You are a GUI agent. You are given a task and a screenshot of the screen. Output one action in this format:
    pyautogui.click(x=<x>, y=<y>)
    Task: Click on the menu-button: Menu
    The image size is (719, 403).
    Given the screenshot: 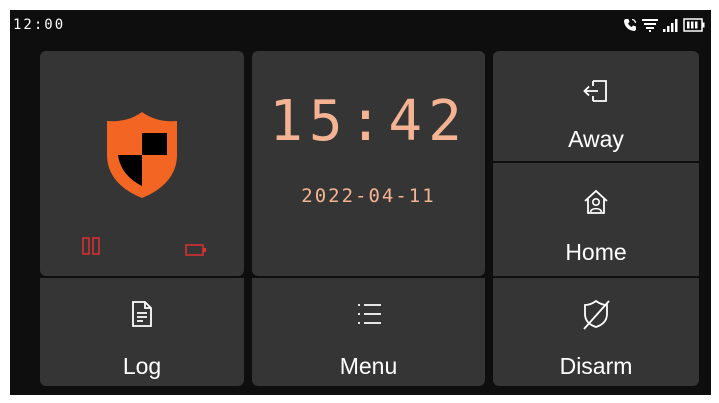 What is the action you would take?
    pyautogui.click(x=368, y=332)
    